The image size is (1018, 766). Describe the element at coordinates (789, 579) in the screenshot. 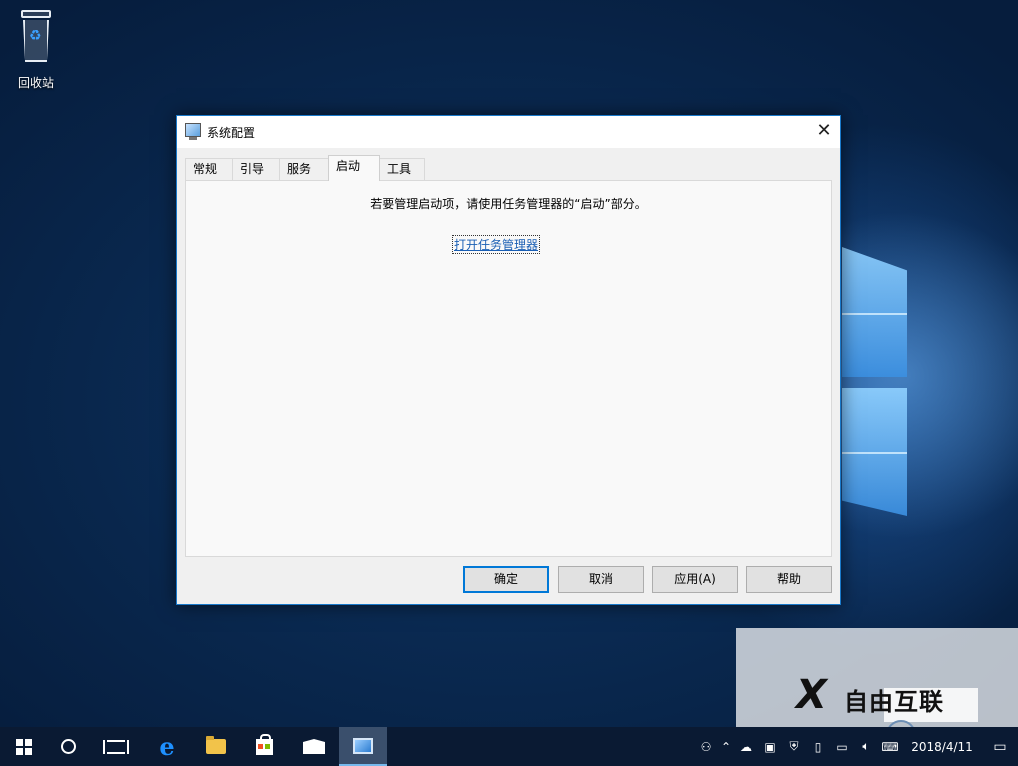

I see `help-button: 帮助` at that location.